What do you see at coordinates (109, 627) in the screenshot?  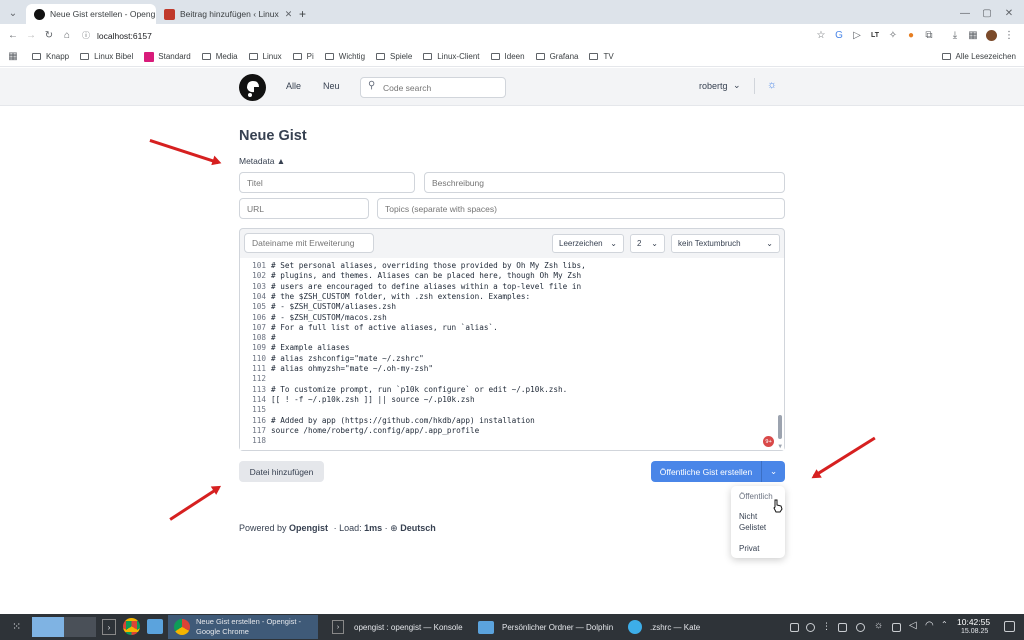 I see `terminal-launcher-icon: ›` at bounding box center [109, 627].